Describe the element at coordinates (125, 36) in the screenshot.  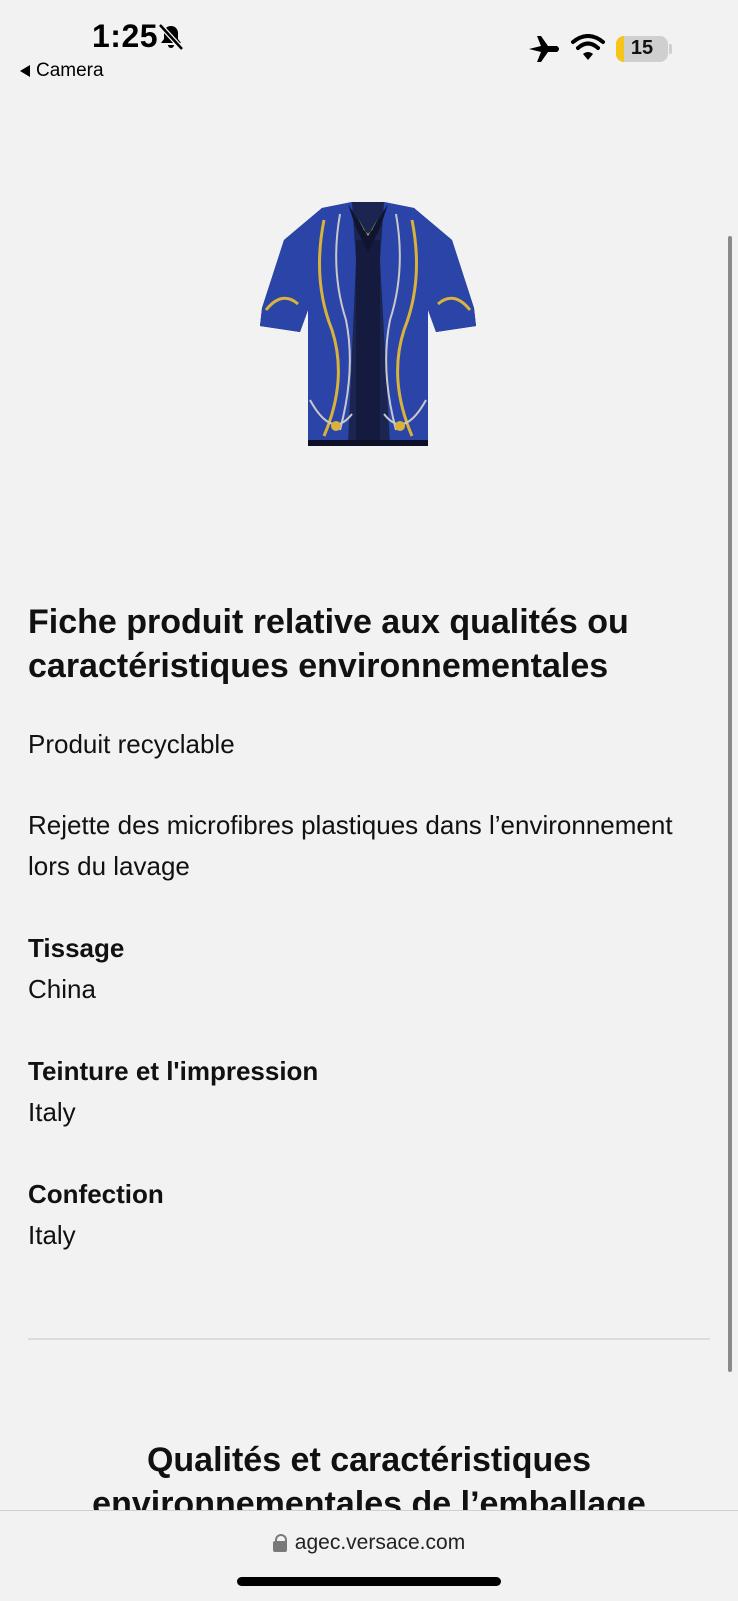
I see `status-time: 1:25` at that location.